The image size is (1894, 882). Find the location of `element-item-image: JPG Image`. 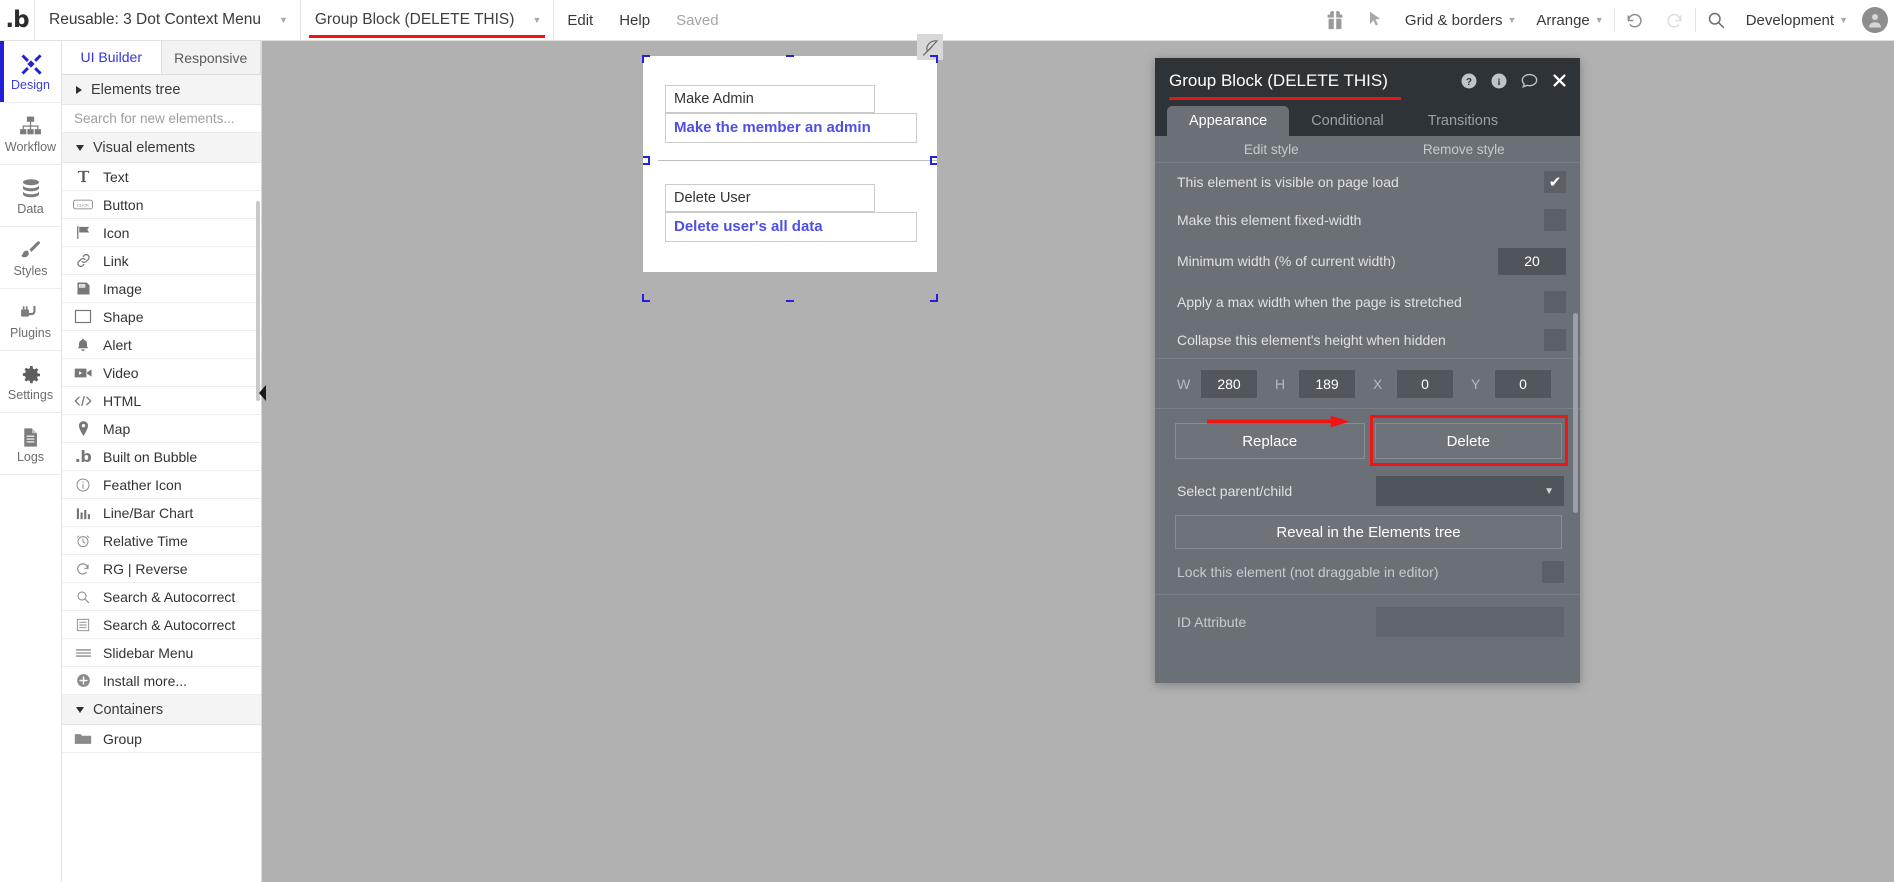

element-item-image: JPG Image is located at coordinates (161, 289).